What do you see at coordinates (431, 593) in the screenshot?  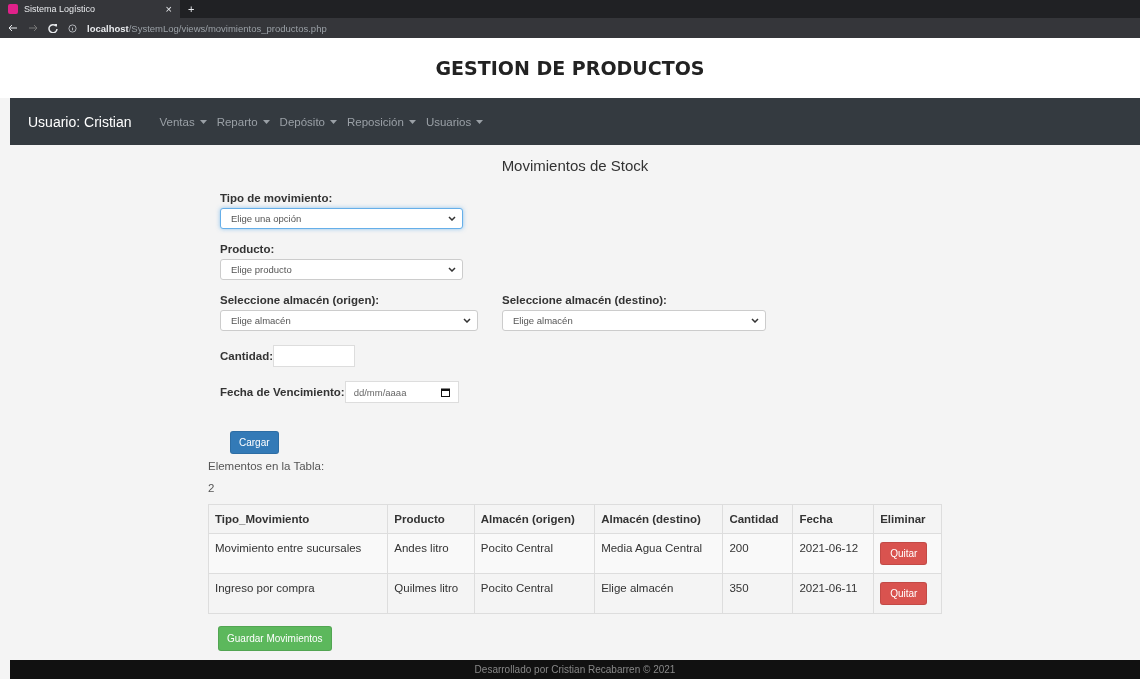 I see `table-cell: Quilmes litro` at bounding box center [431, 593].